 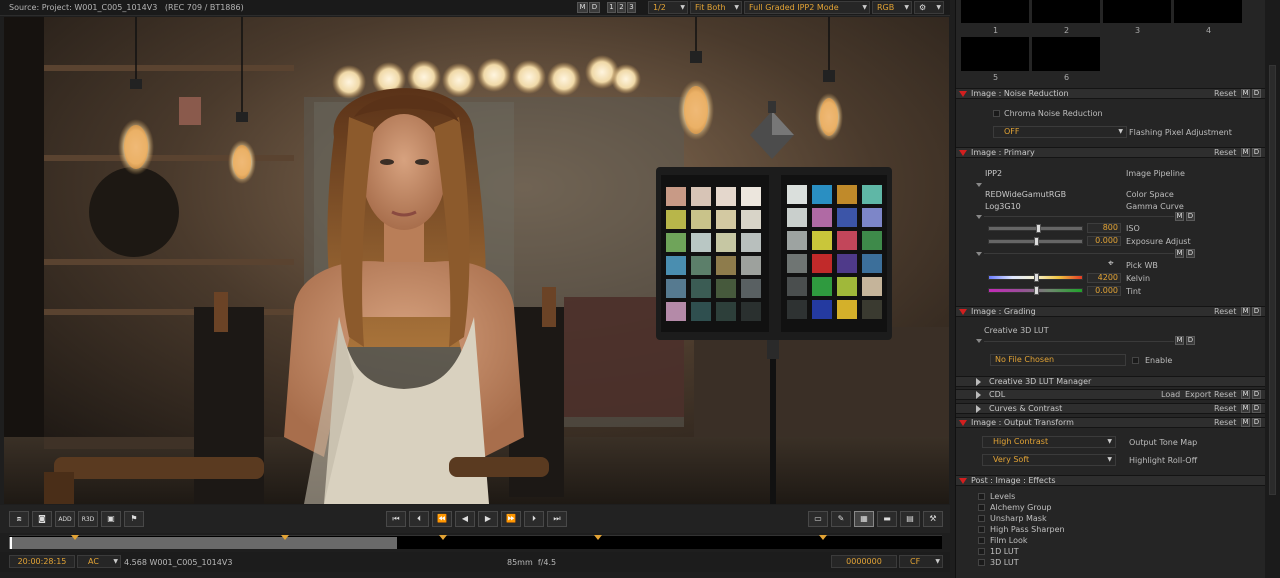 I want to click on iso-slider, so click(x=1035, y=228).